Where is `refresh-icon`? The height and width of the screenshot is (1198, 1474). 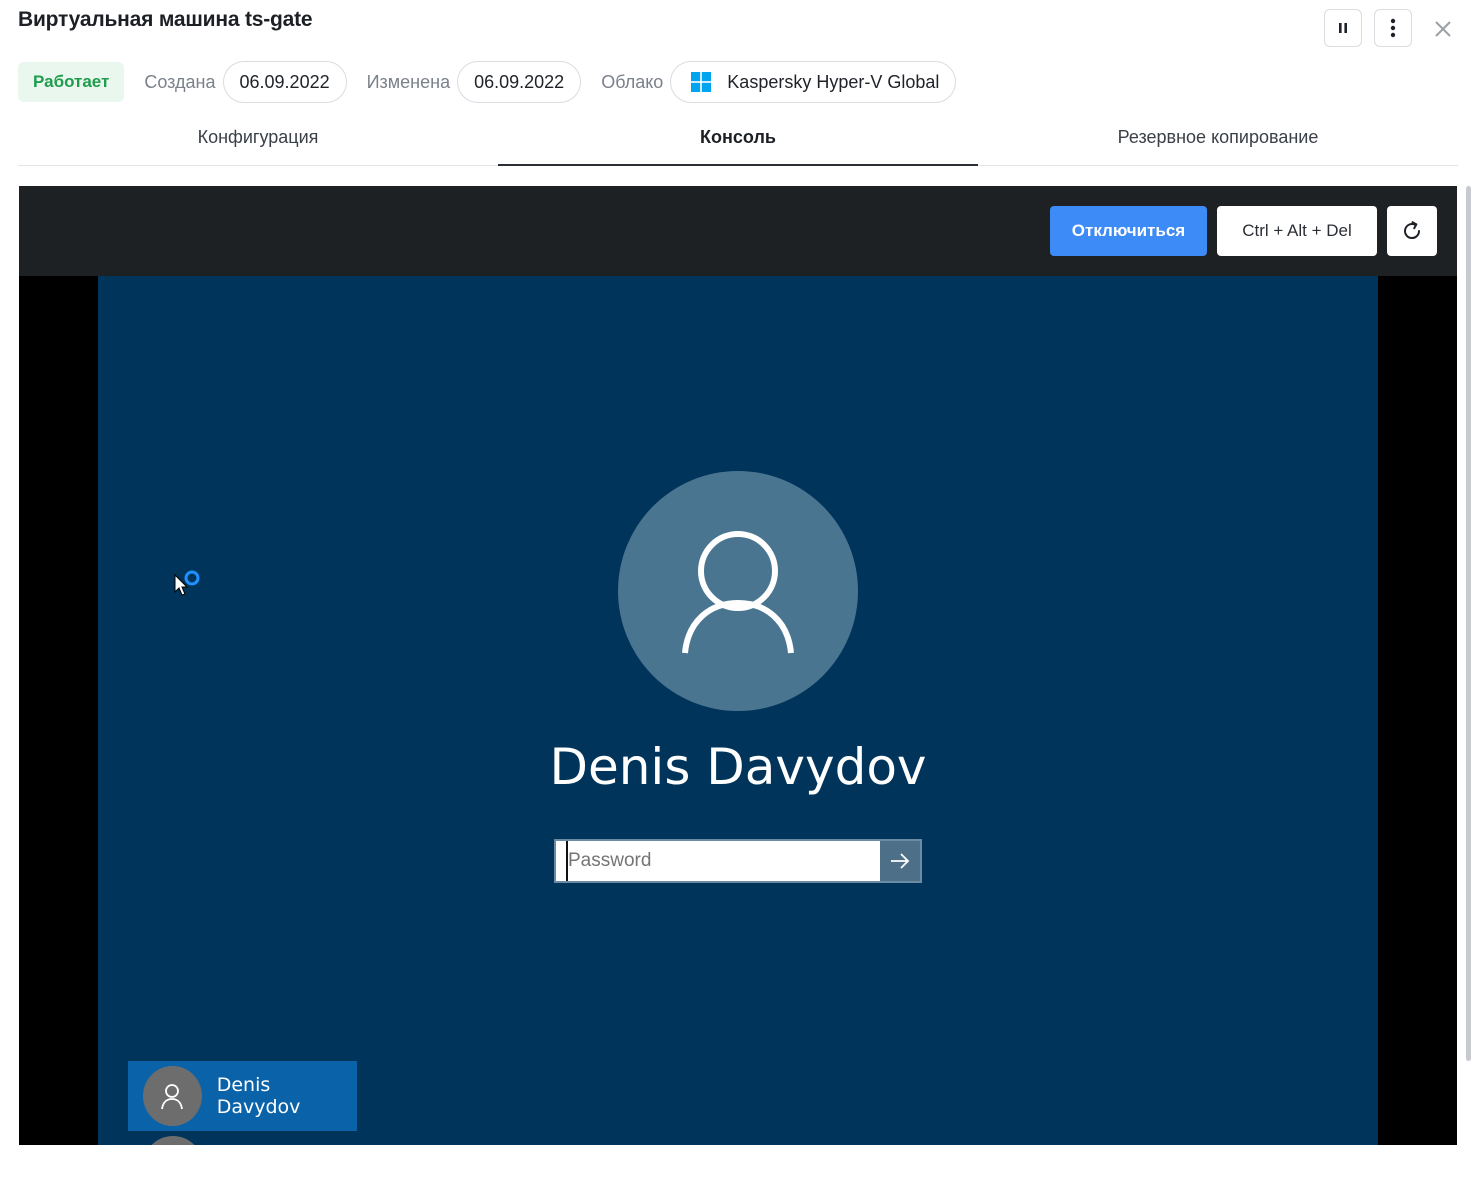
refresh-icon is located at coordinates (1412, 230).